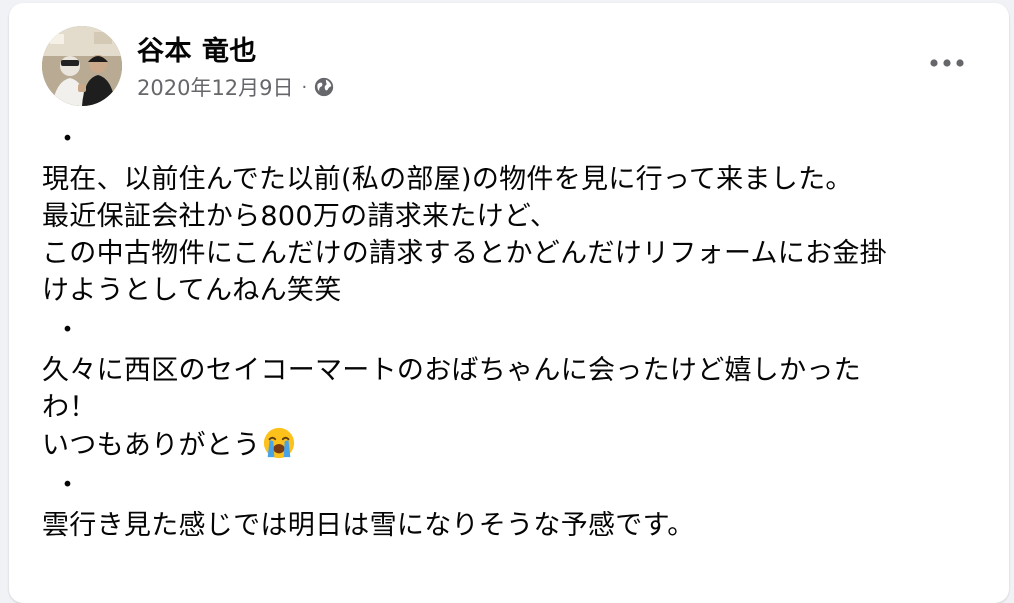 The image size is (1014, 603). Describe the element at coordinates (192, 290) in the screenshot. I see `text-line: けようとしてんねん笑笑` at that location.